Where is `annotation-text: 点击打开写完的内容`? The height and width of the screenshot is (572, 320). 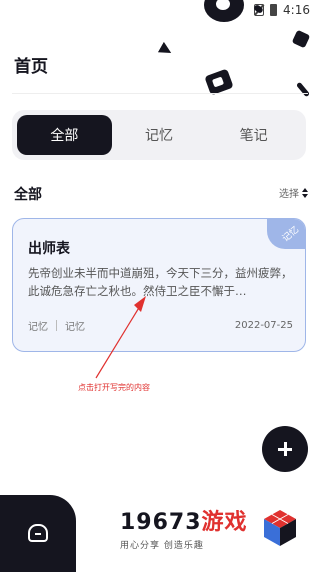
annotation-text: 点击打开写完的内容 is located at coordinates (114, 387).